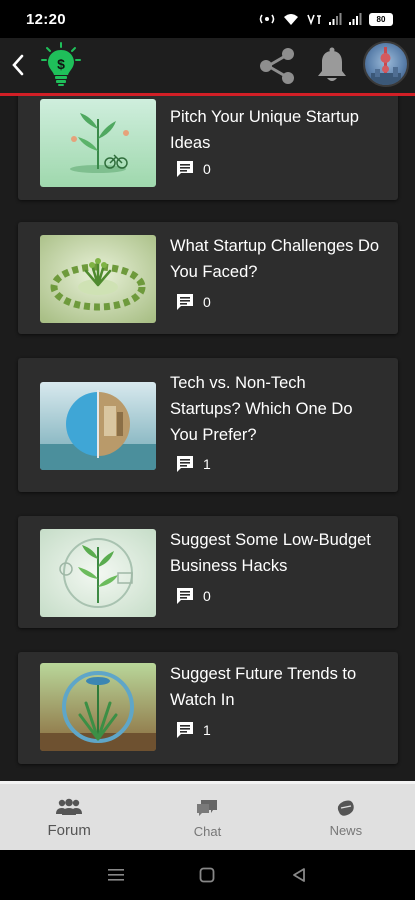 This screenshot has width=415, height=900. What do you see at coordinates (267, 19) in the screenshot?
I see `hotspot-icon` at bounding box center [267, 19].